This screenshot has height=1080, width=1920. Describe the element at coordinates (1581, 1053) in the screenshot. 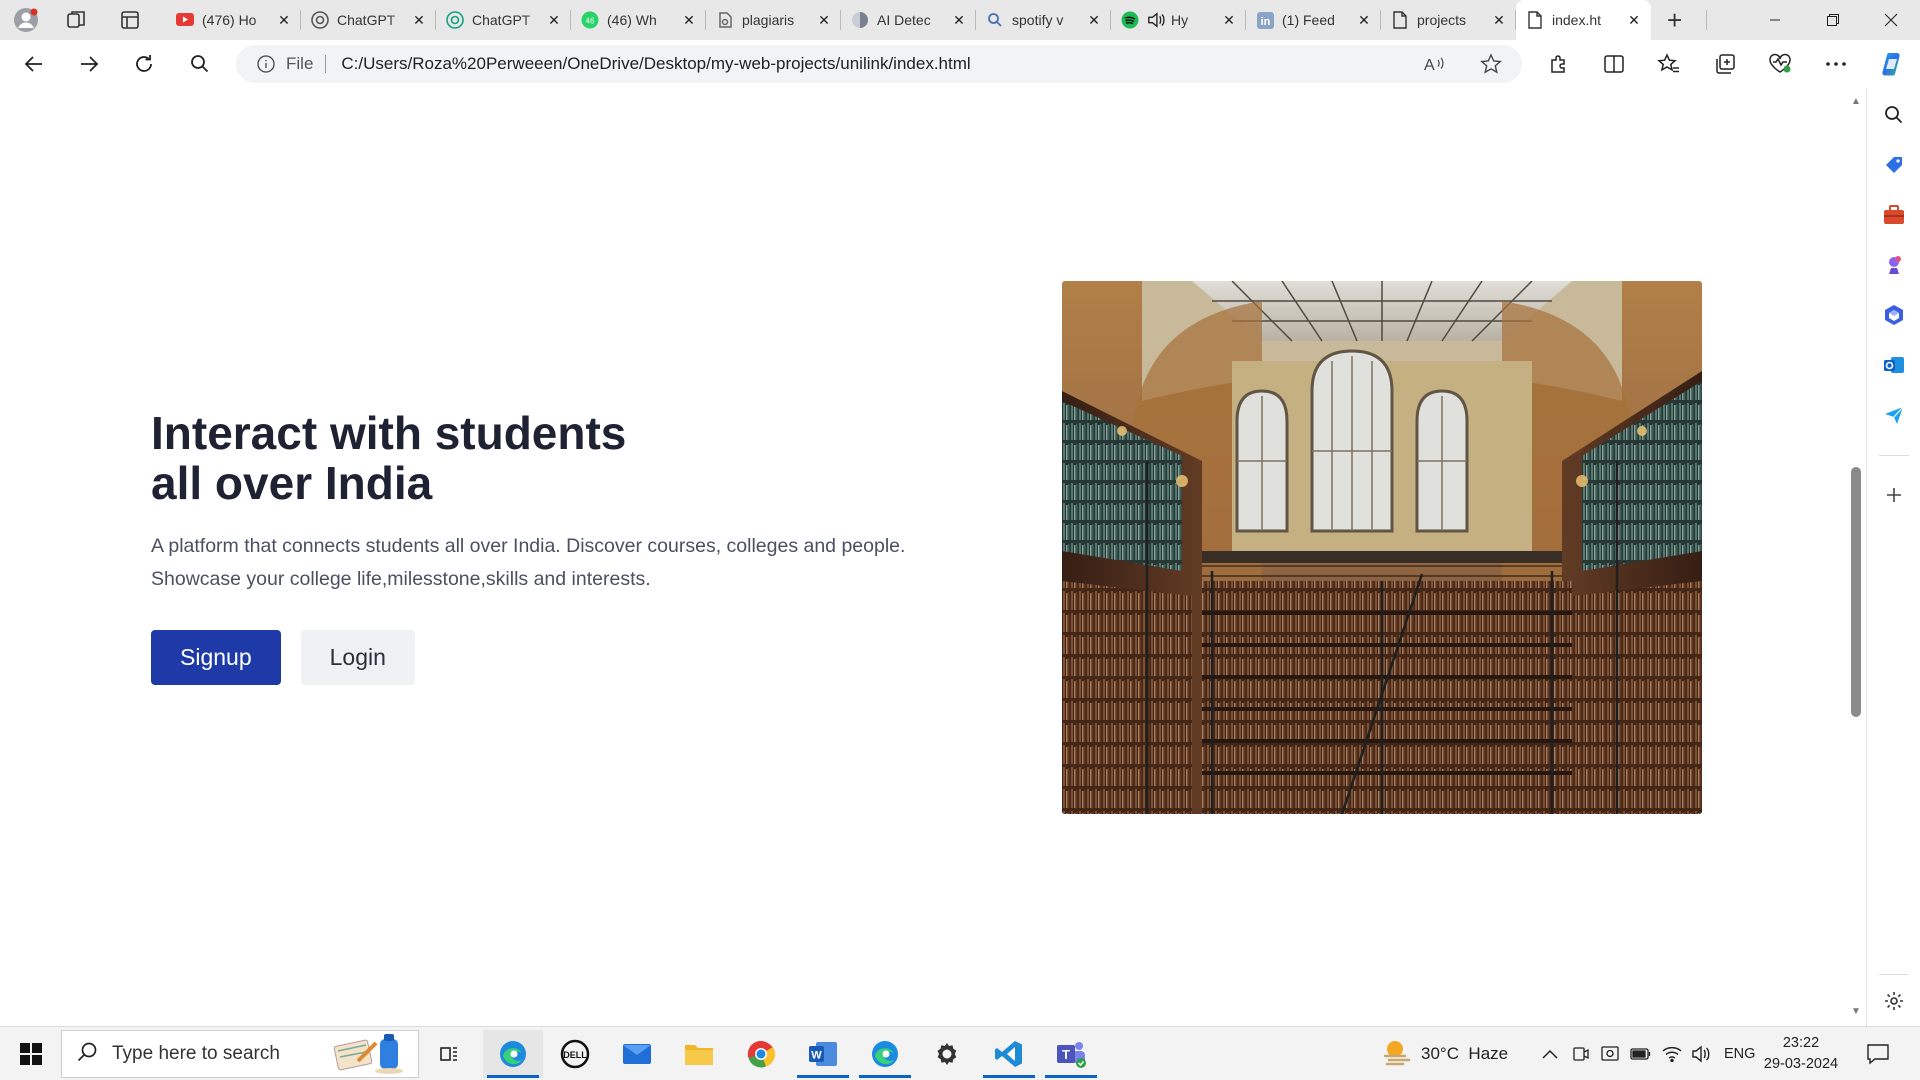

I see `meet-now-icon` at that location.